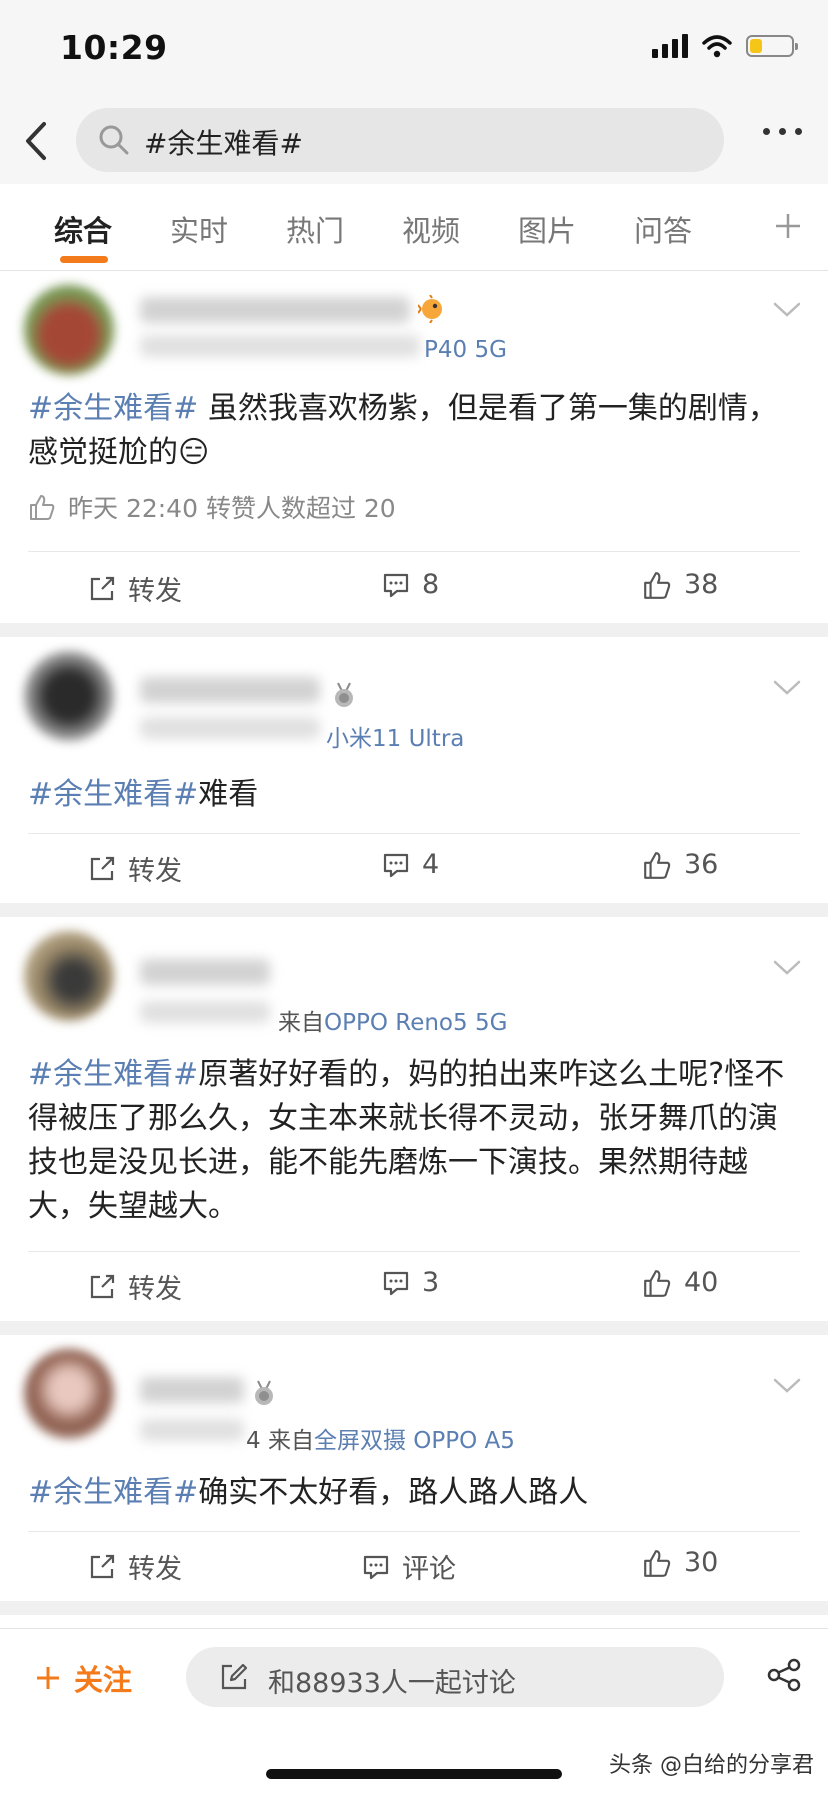 This screenshot has width=828, height=1793. I want to click on post-text: #余生难看#难看, so click(143, 794).